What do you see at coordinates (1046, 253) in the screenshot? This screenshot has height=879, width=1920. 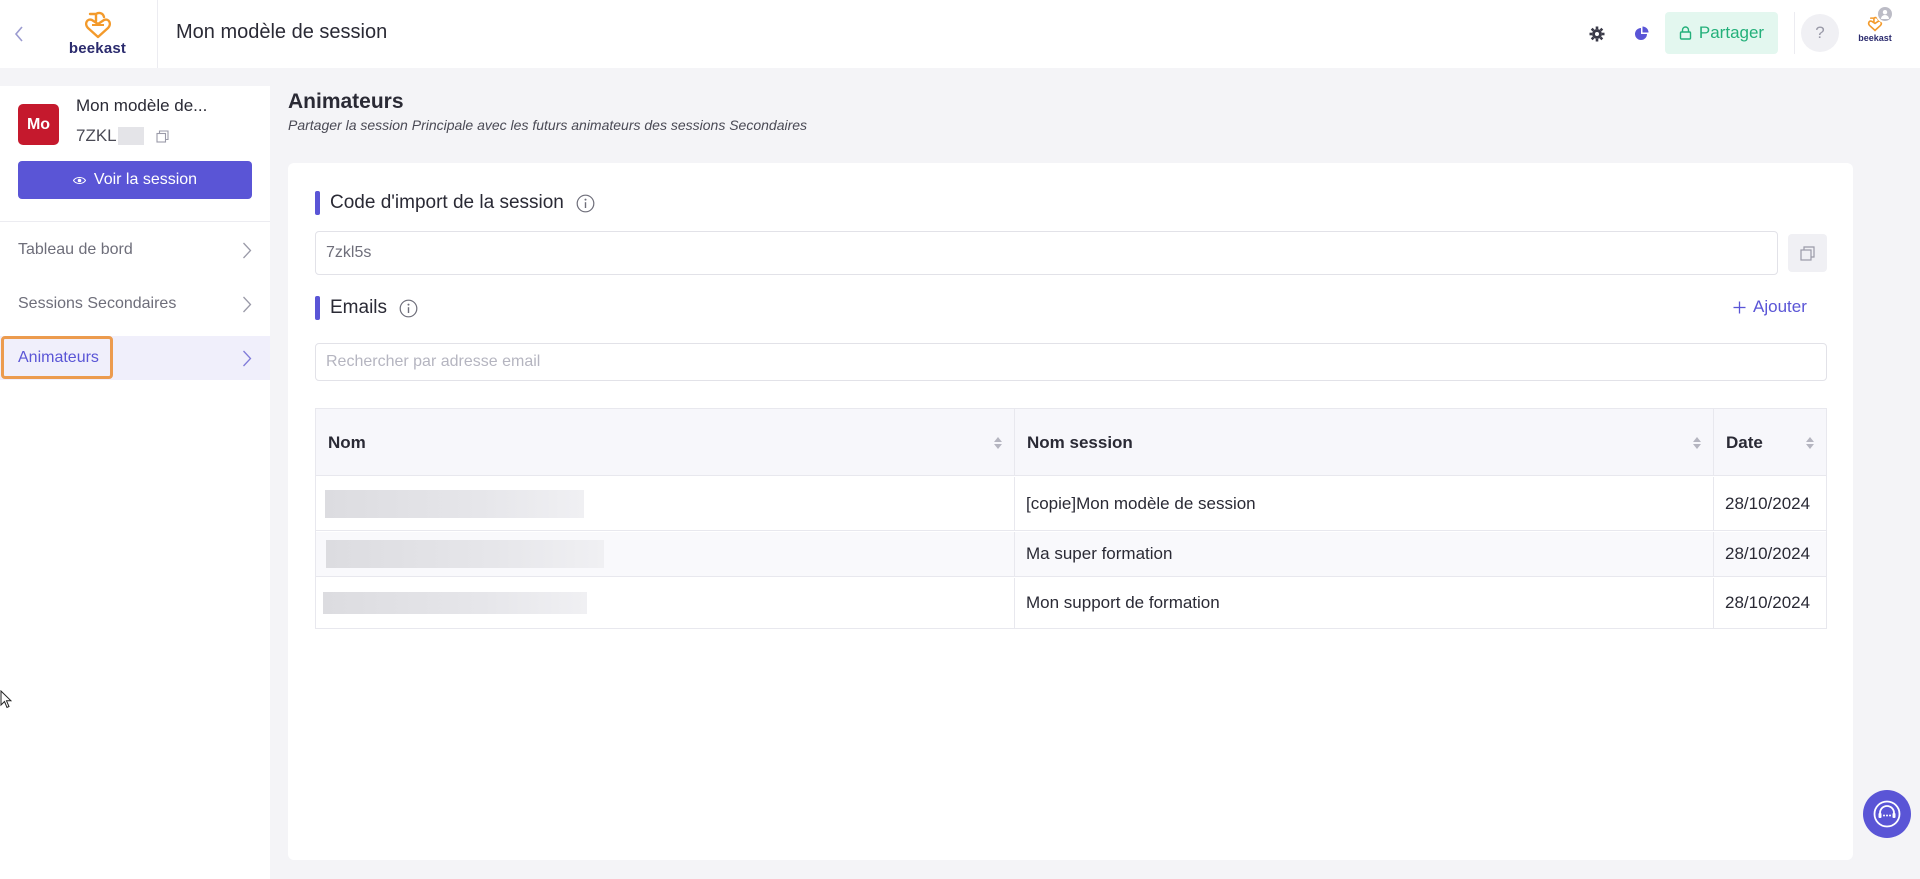 I see `import-code-field: 7zkl5s` at bounding box center [1046, 253].